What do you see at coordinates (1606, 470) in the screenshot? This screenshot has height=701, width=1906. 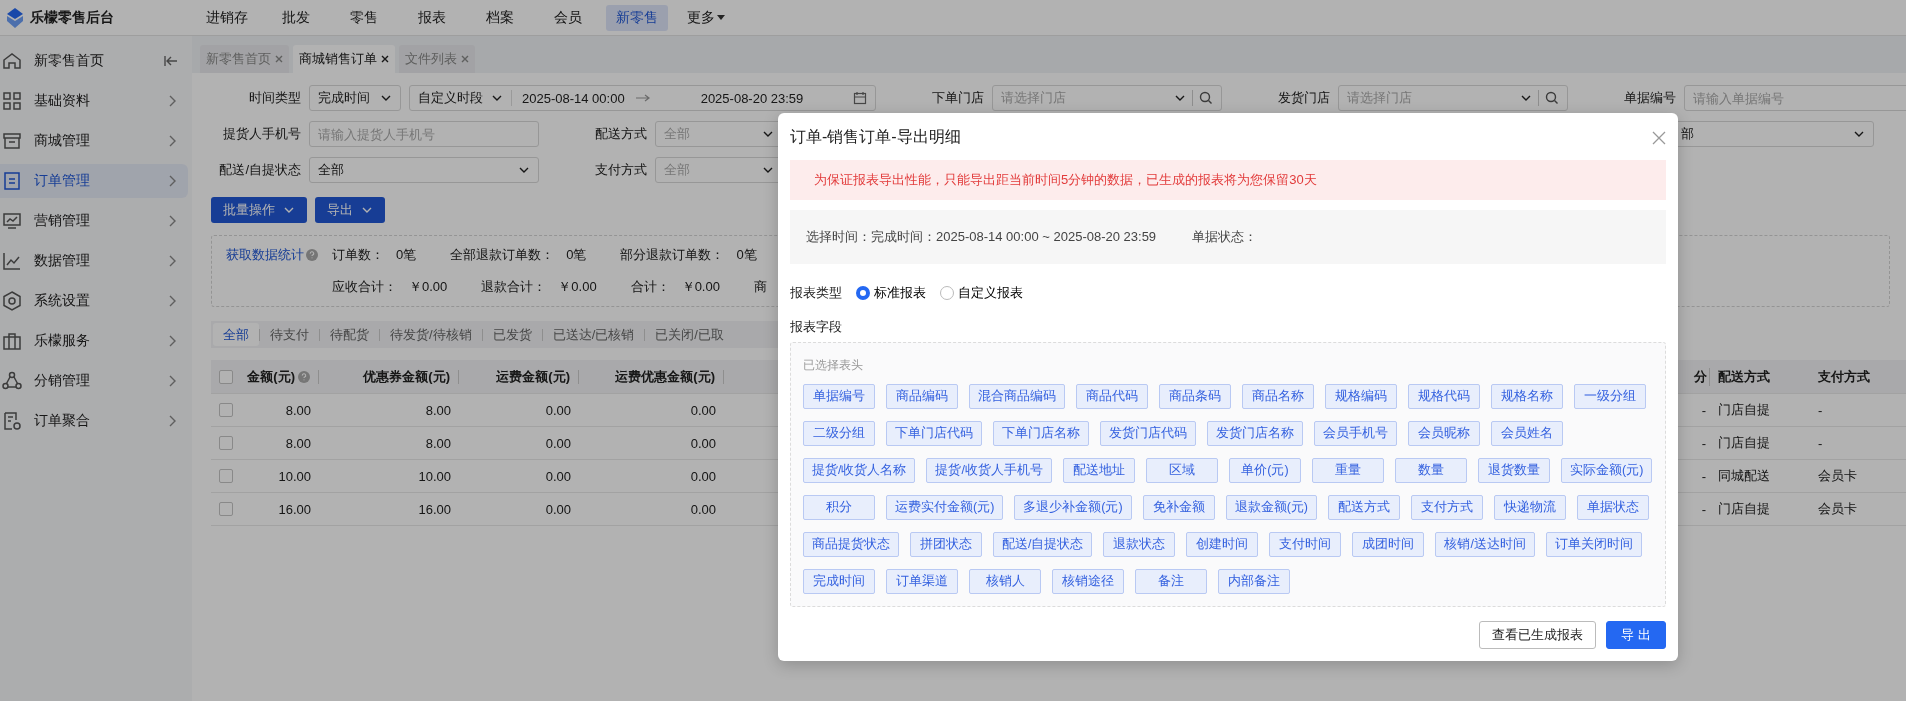 I see `field-tag: 实际金额(元)` at bounding box center [1606, 470].